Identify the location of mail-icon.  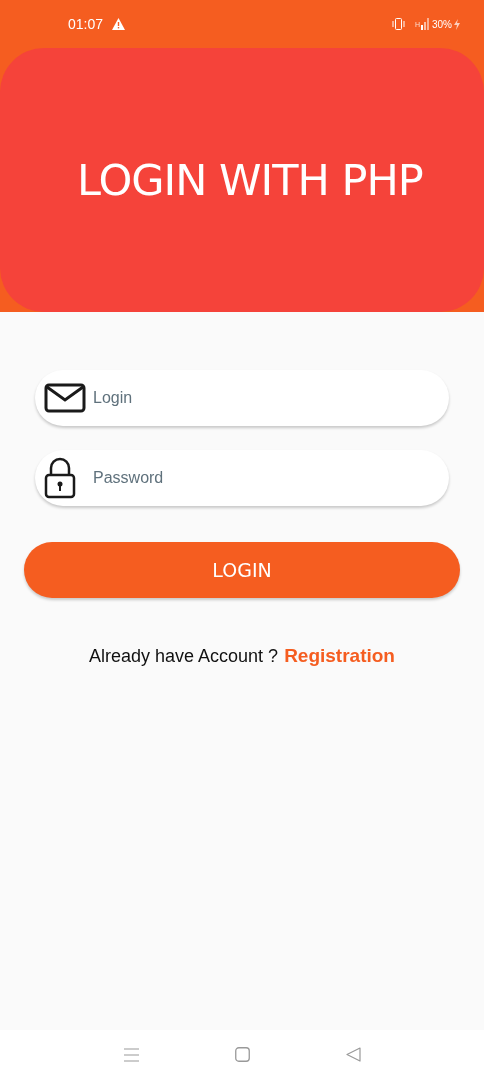
(65, 398).